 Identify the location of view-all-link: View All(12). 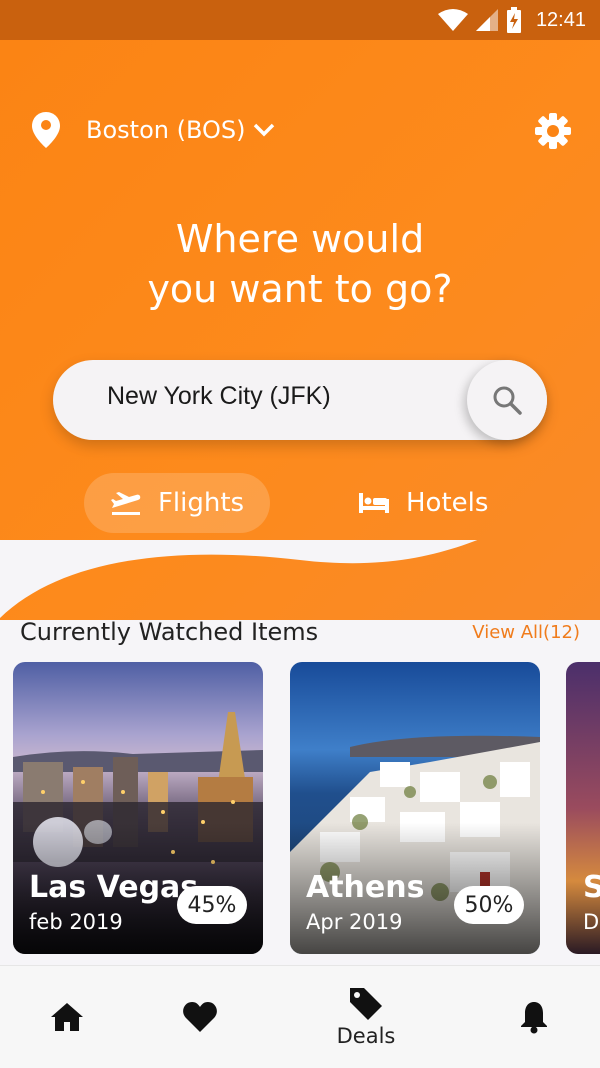
(526, 632).